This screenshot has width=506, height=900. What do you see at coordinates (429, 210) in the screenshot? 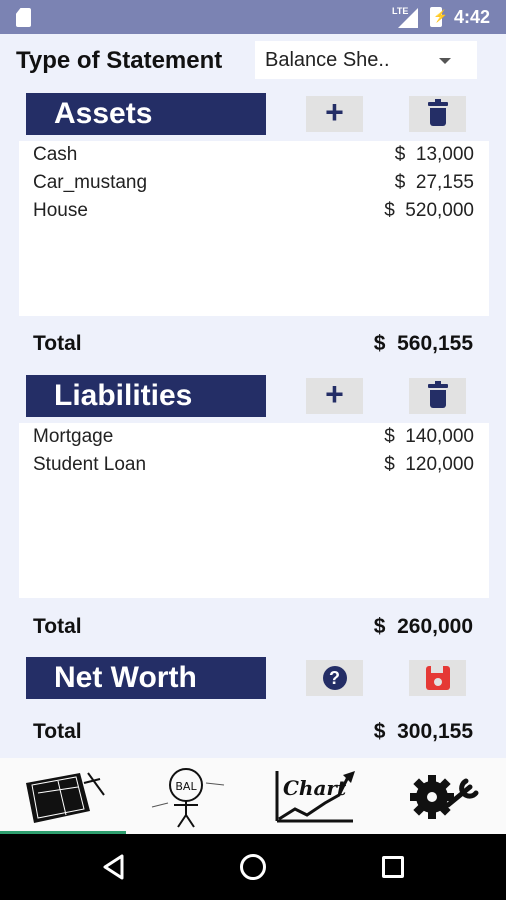
I see `item-amount: $ 520,000` at bounding box center [429, 210].